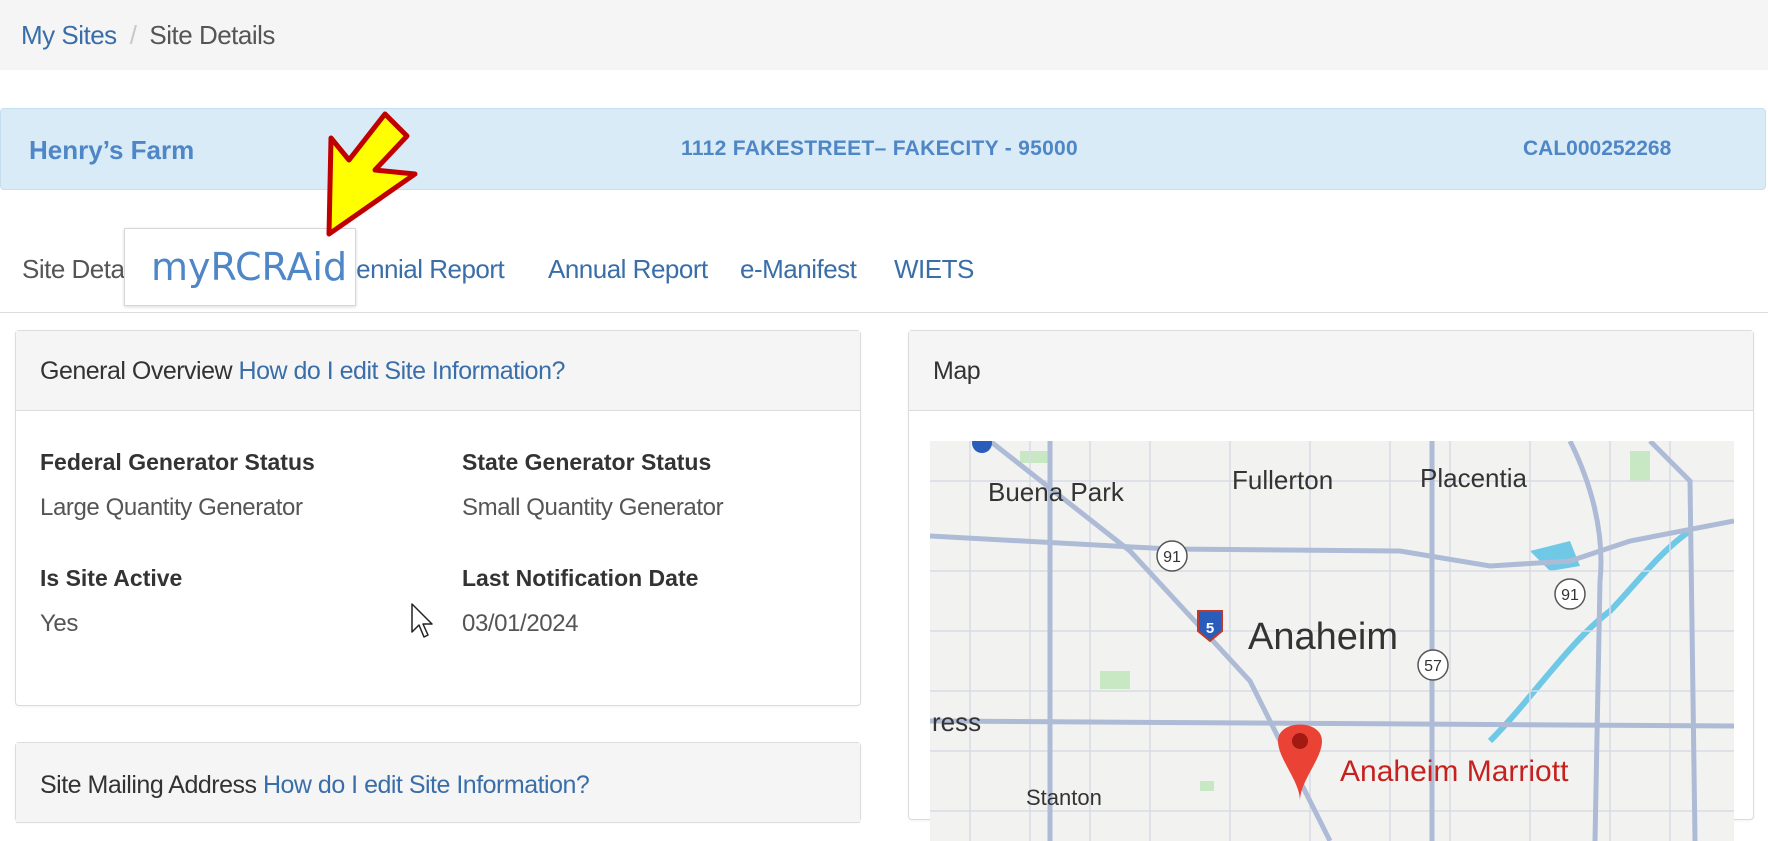  I want to click on federal-status-label: Federal Generator Status, so click(177, 462).